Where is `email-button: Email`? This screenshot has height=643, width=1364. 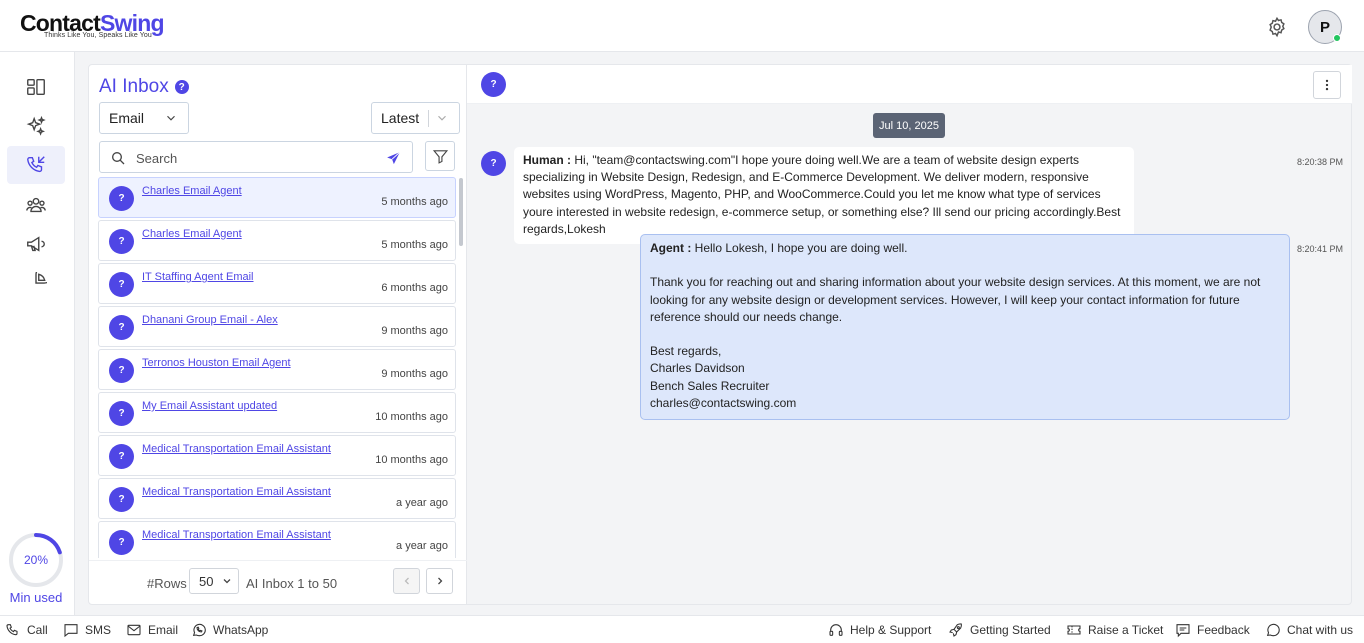 email-button: Email is located at coordinates (152, 630).